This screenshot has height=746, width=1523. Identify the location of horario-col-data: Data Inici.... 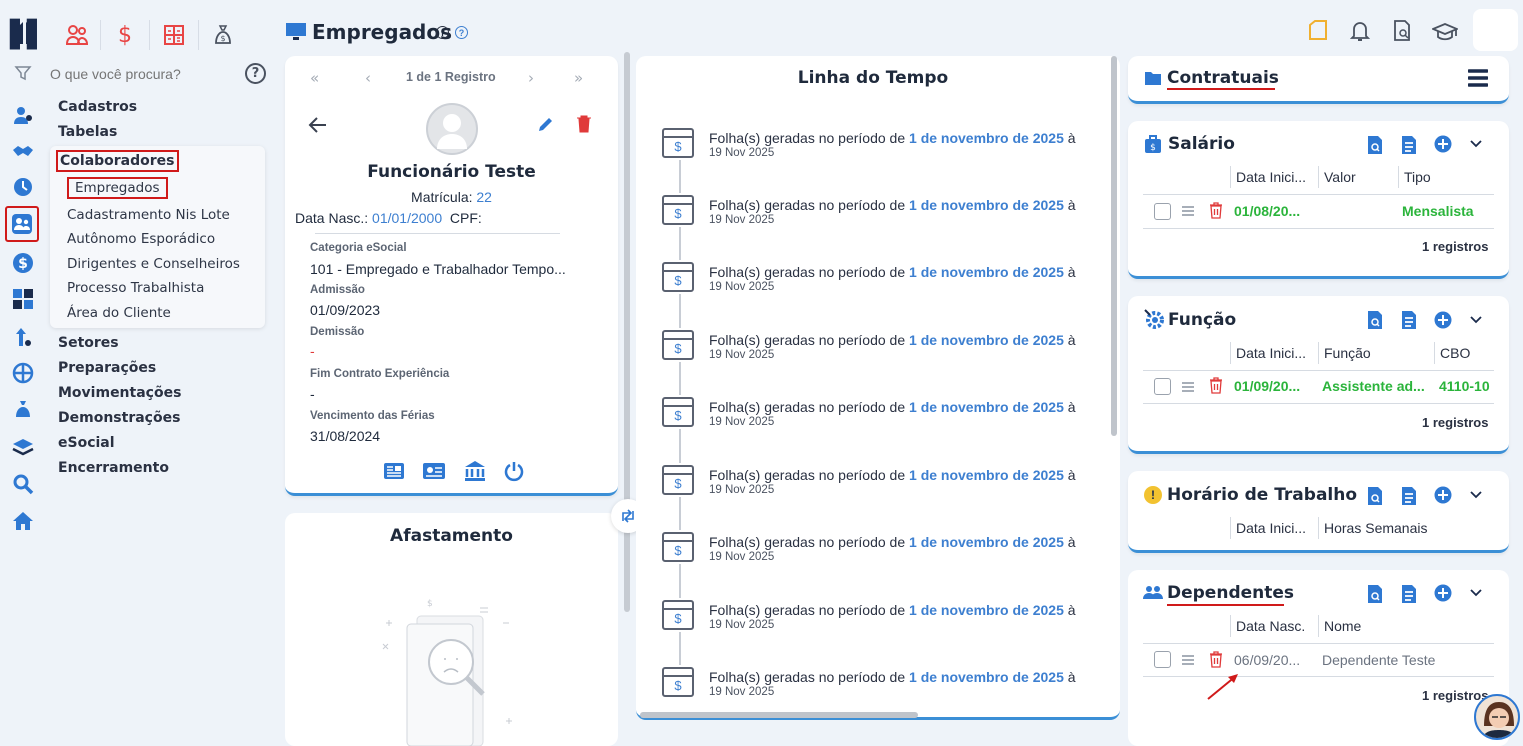
(1271, 528).